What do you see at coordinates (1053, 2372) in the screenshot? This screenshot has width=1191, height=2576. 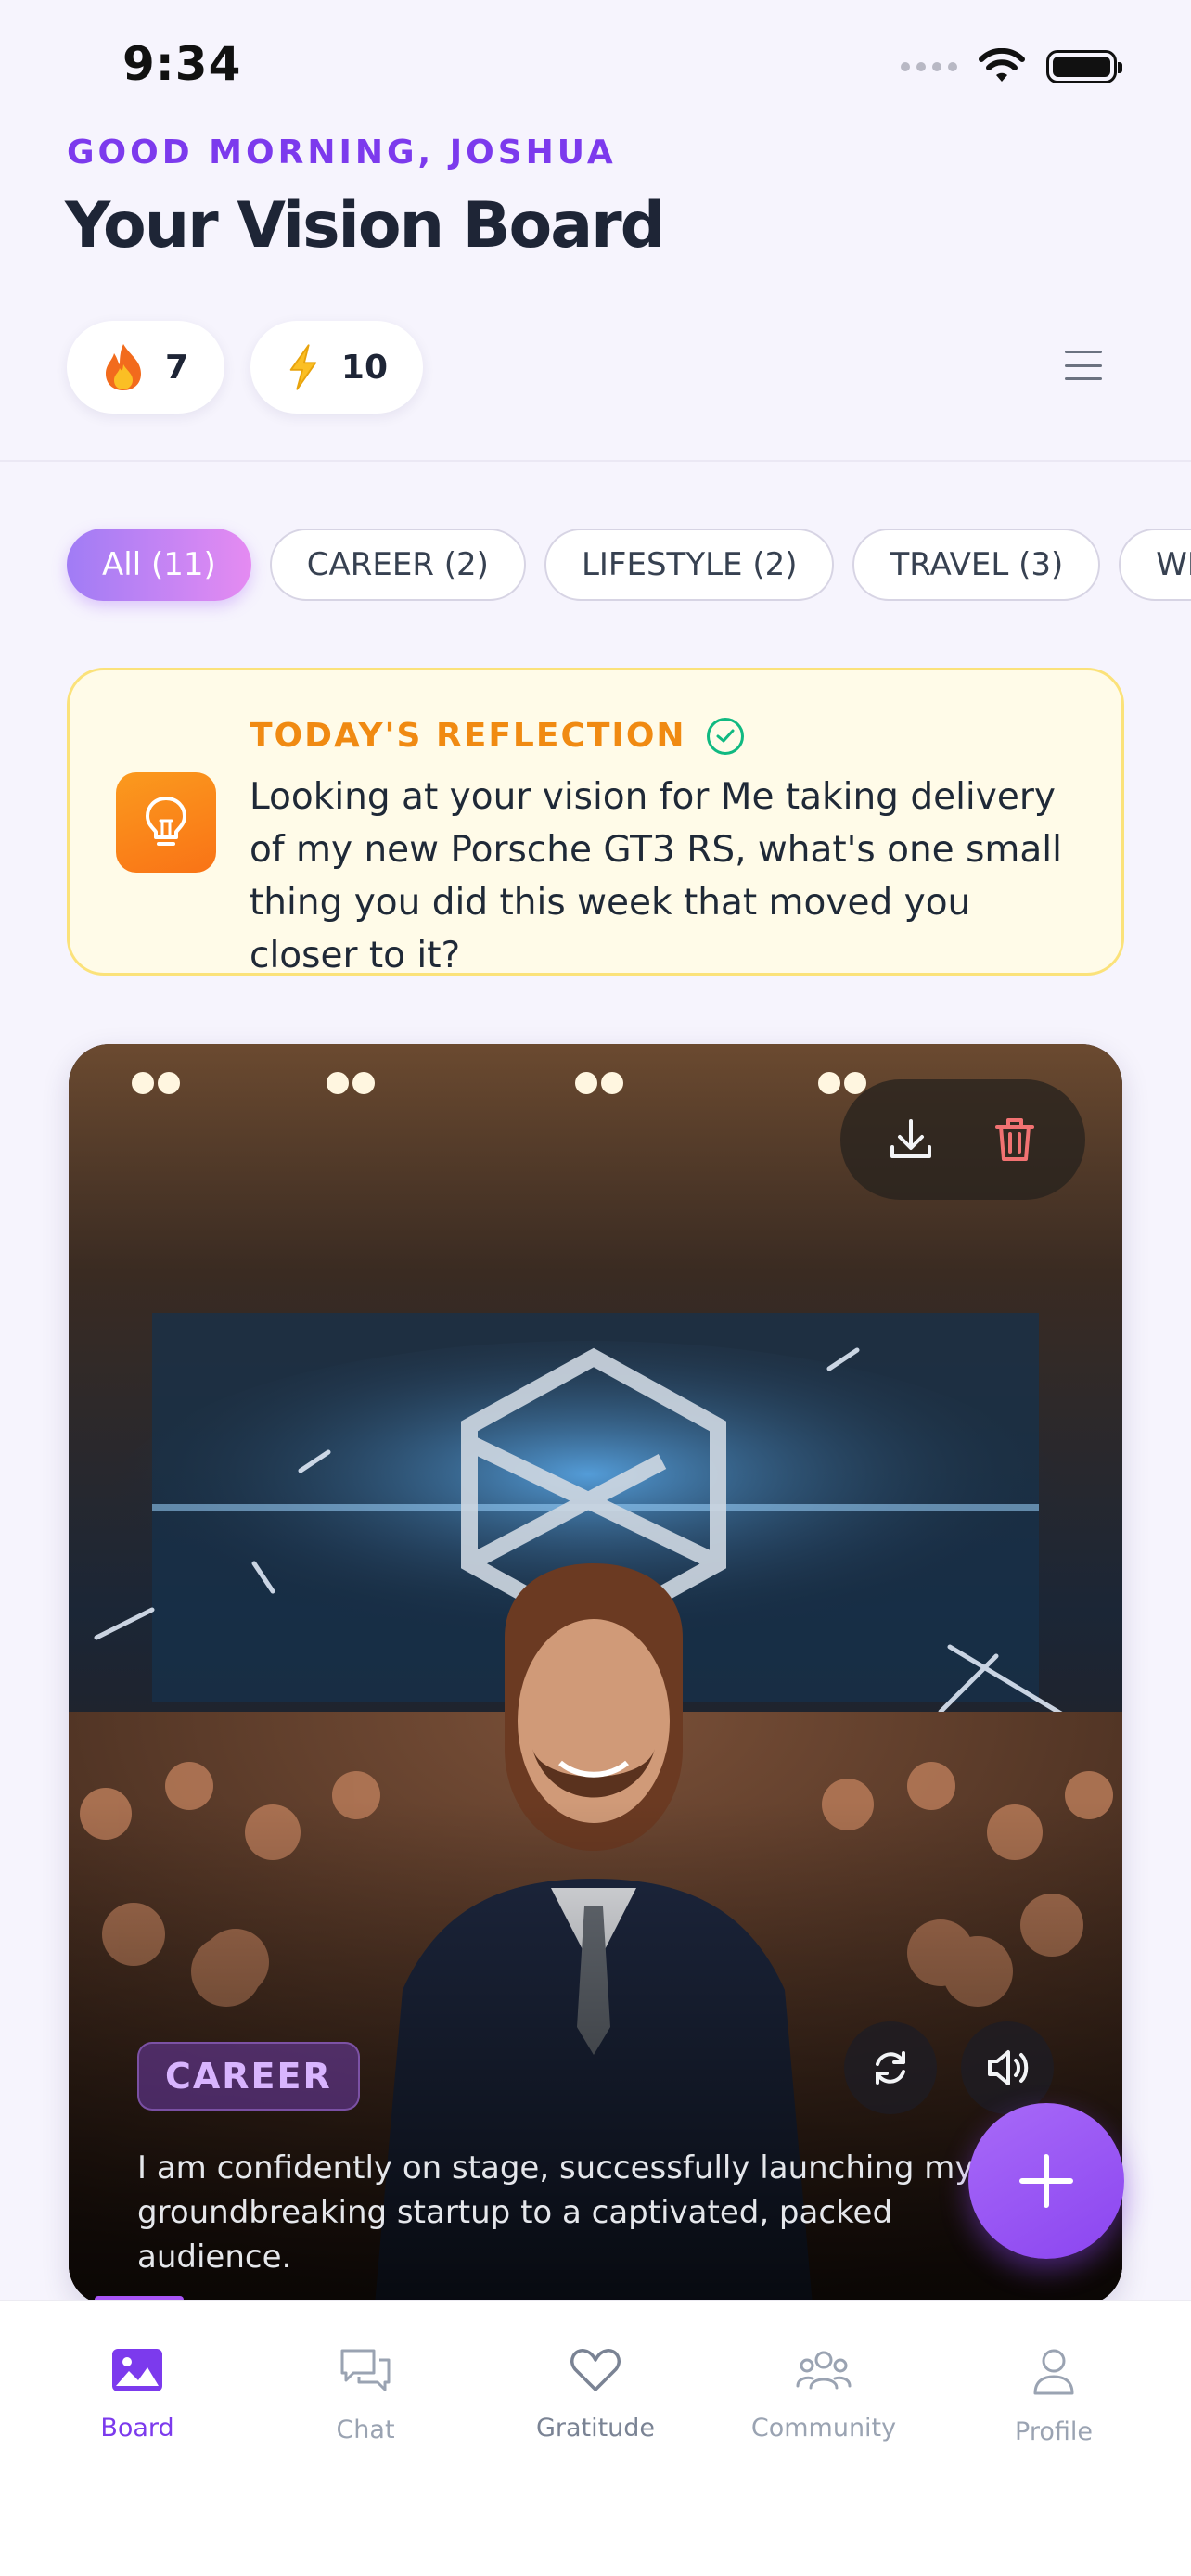 I see `user-icon` at bounding box center [1053, 2372].